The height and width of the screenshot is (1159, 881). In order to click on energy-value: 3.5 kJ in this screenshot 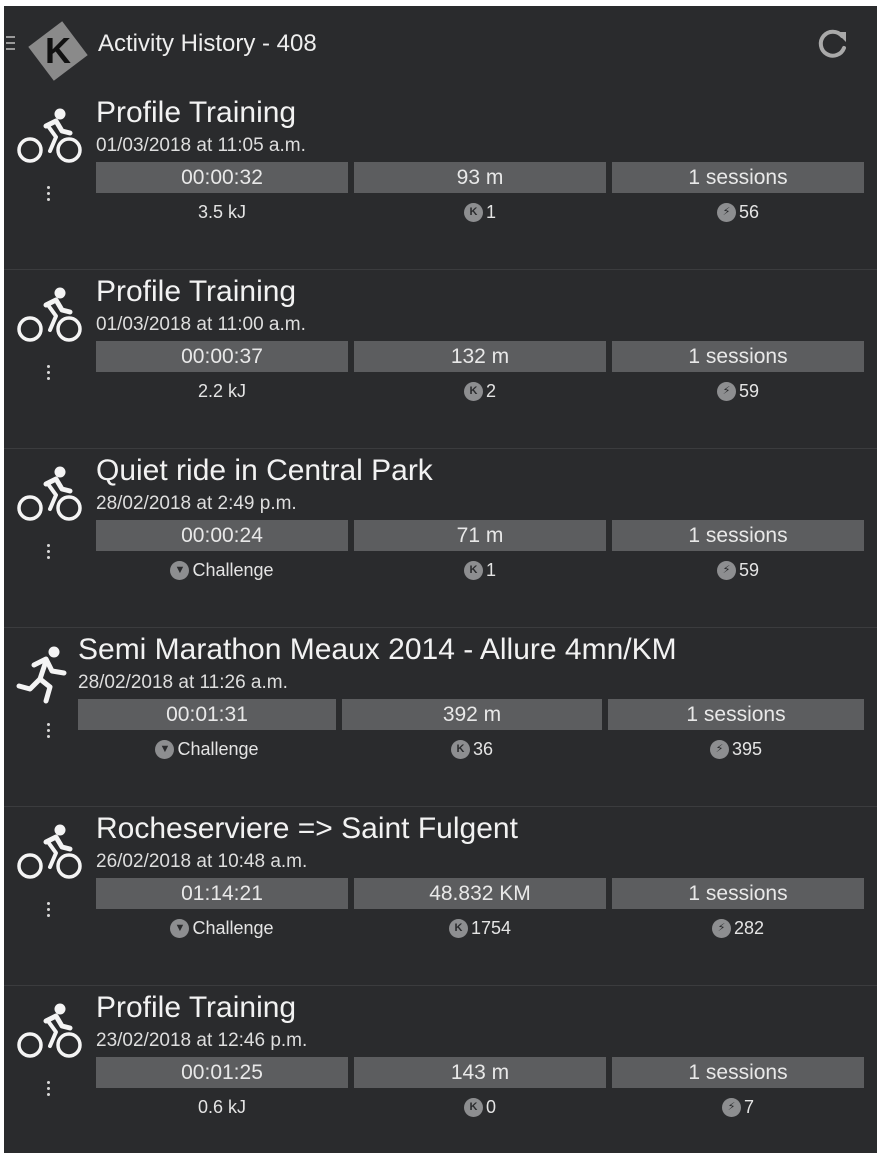, I will do `click(222, 211)`.